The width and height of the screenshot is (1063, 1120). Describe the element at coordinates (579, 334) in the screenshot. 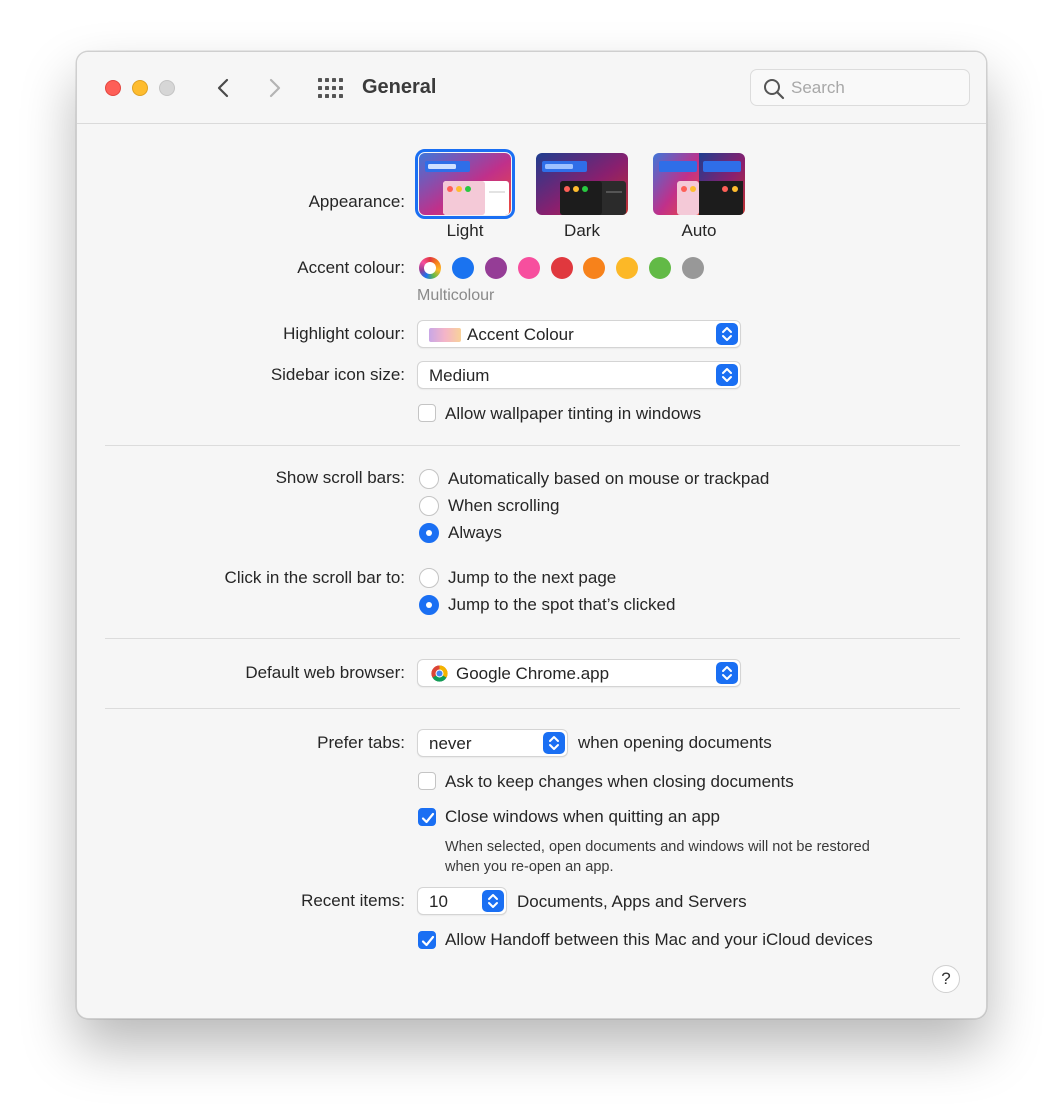

I see `highlight-colour-popup: Accent Colour` at that location.